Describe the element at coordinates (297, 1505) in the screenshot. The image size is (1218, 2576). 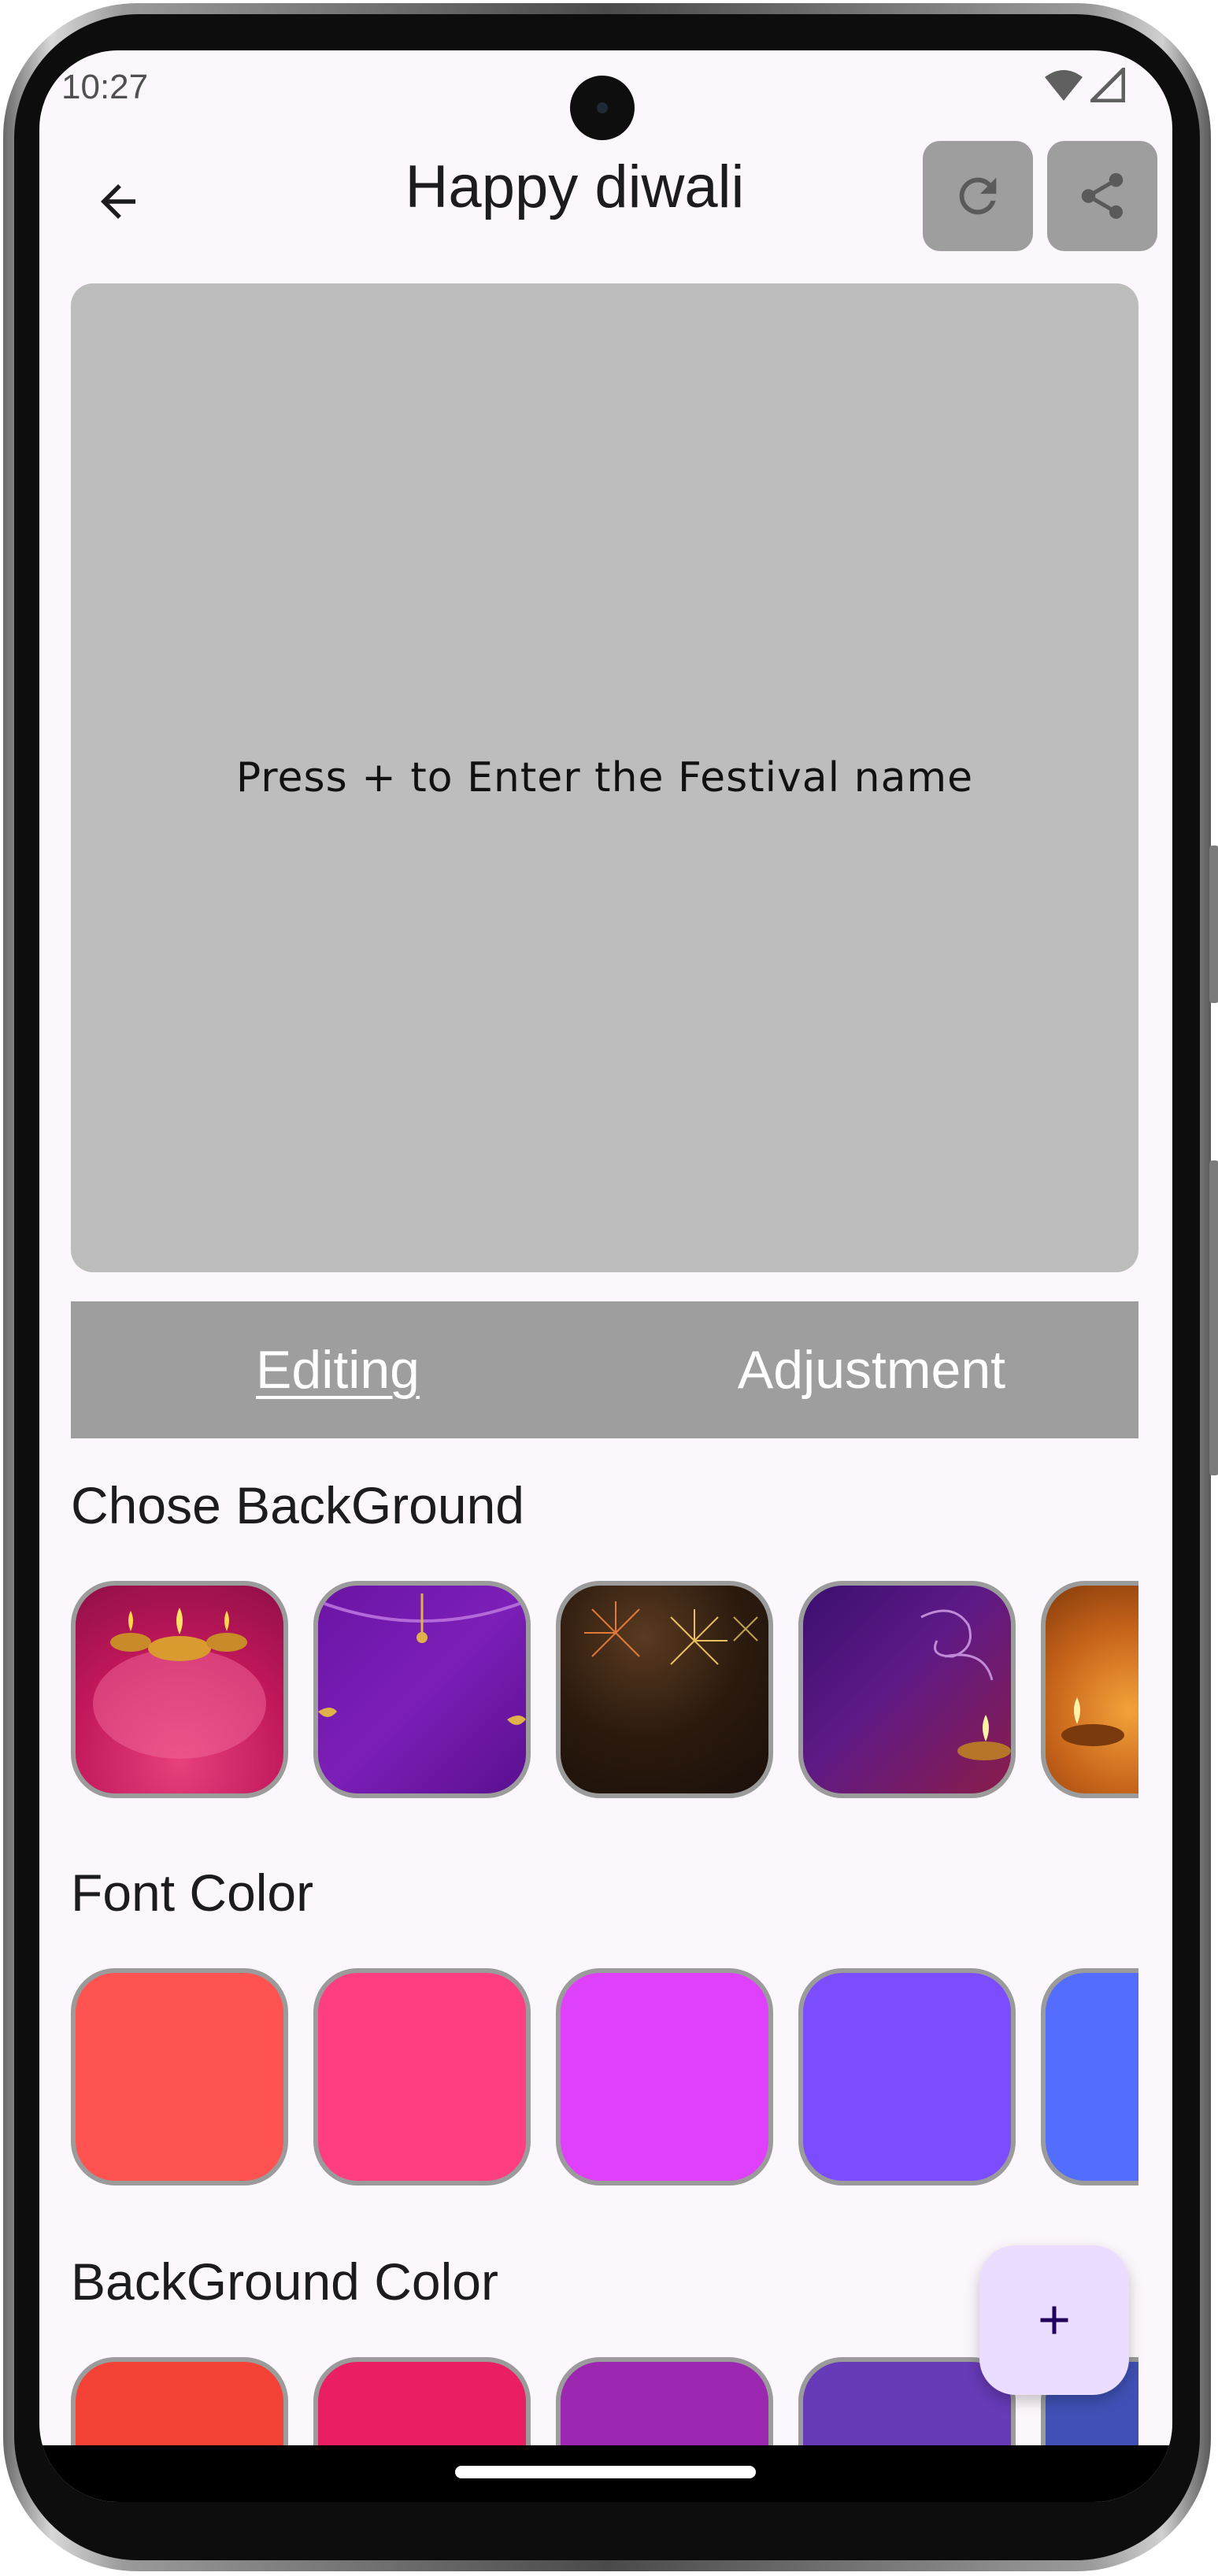
I see `background-section-title: Chose BackGround` at that location.